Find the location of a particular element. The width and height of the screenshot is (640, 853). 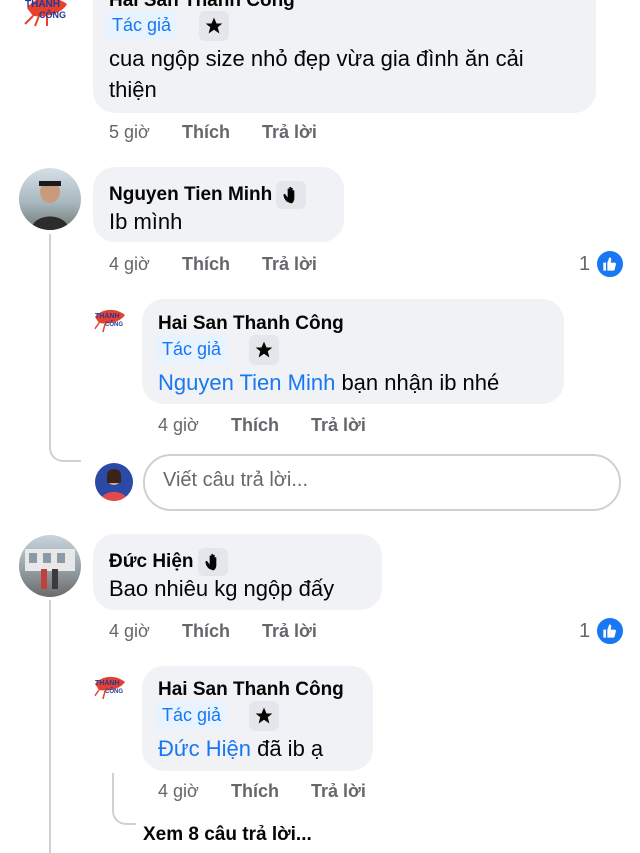

avatar-nguyen-tien-minh is located at coordinates (50, 199).